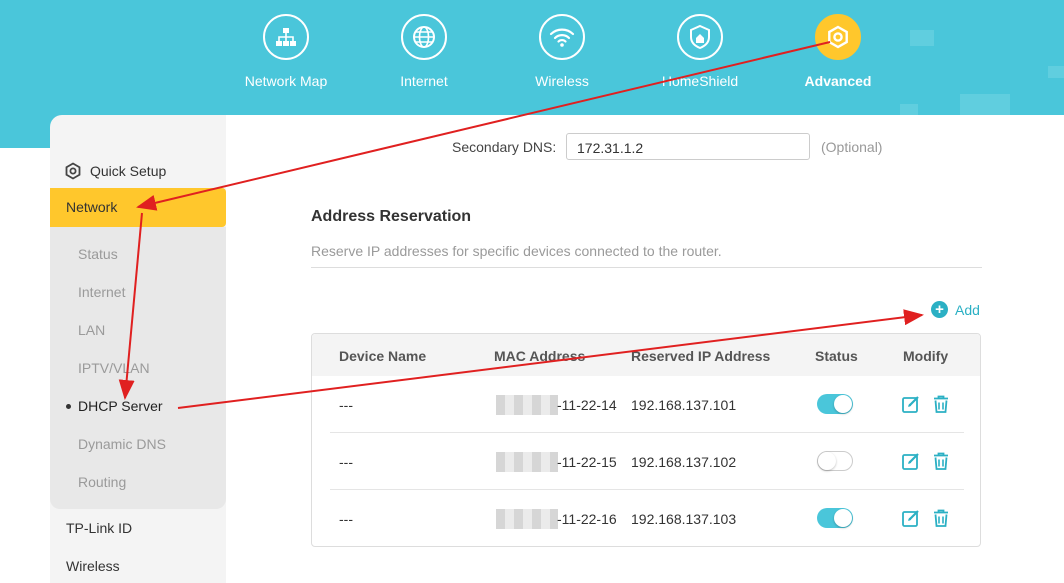 This screenshot has width=1064, height=583. I want to click on table-cell-reserved-ip: 192.168.137.101, so click(684, 405).